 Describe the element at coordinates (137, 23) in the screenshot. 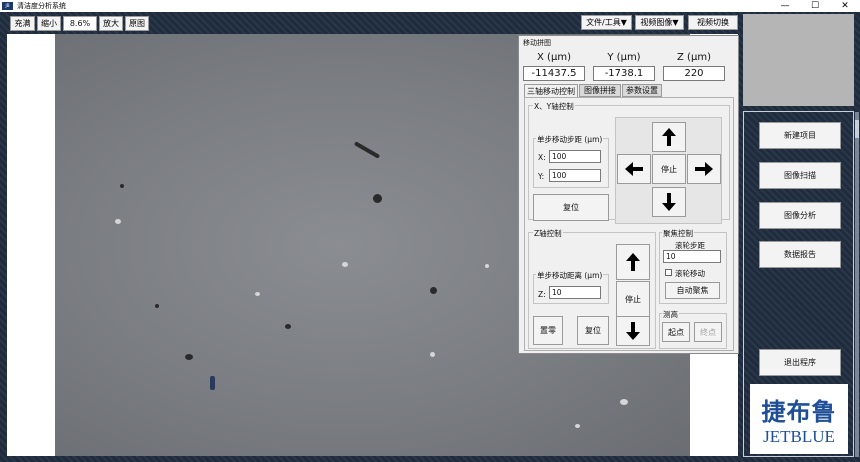

I see `original-size-button: 原图` at that location.